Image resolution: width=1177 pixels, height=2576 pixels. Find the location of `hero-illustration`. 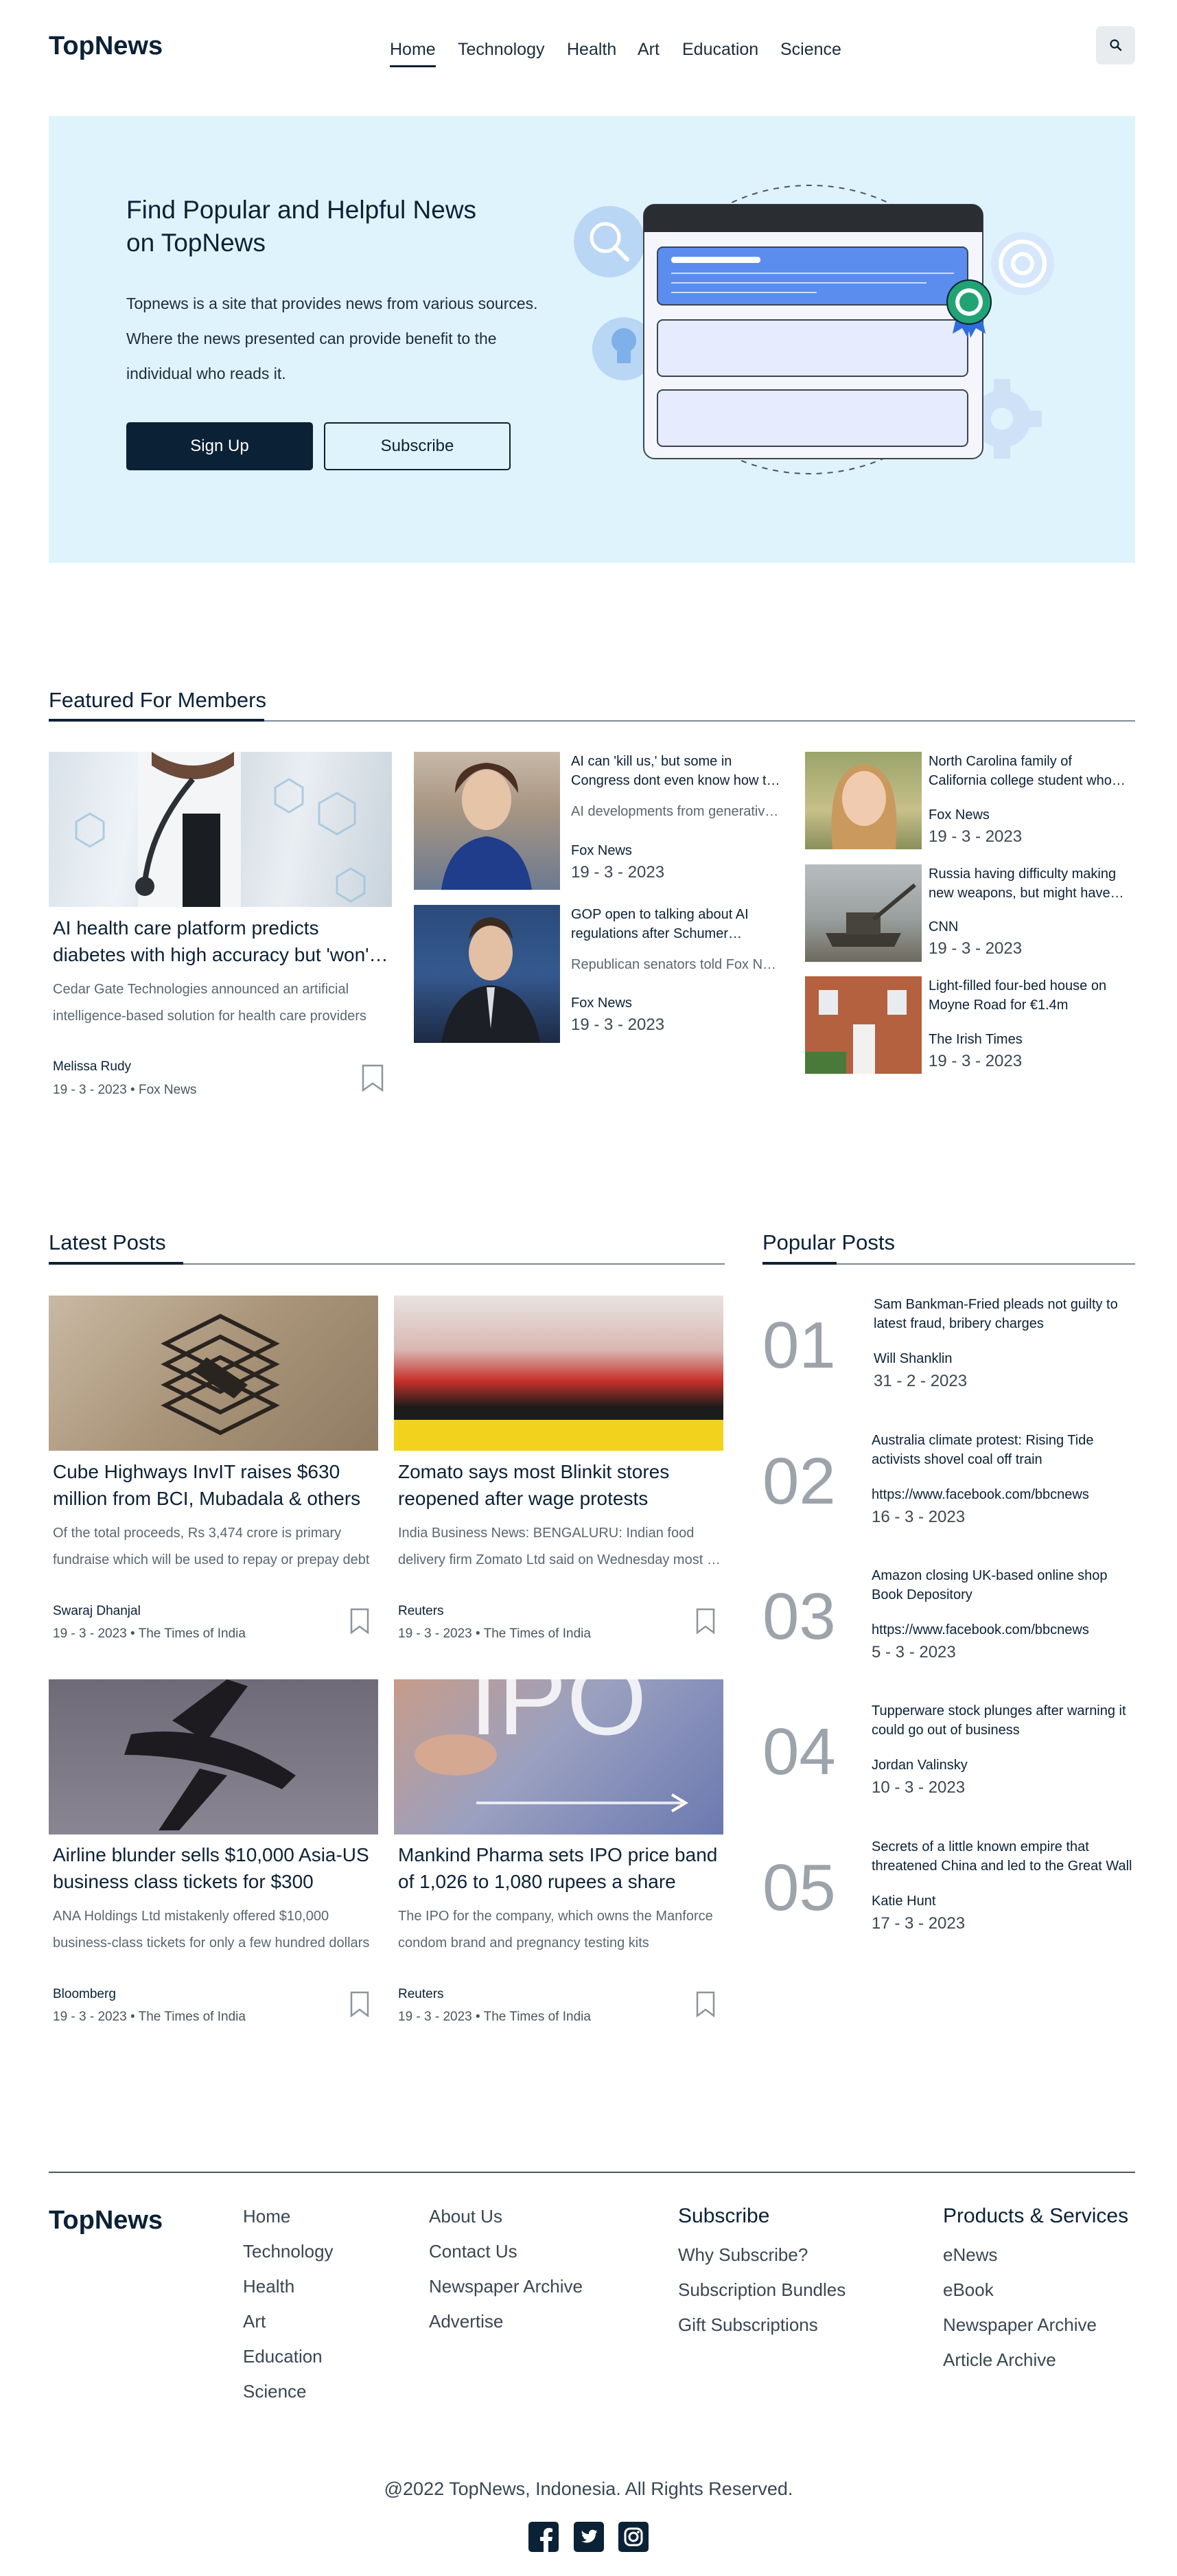

hero-illustration is located at coordinates (814, 329).